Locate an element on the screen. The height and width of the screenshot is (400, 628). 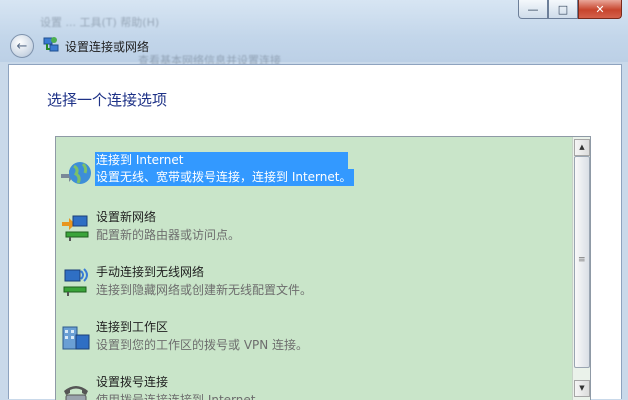
background-window-menu: 设置 ... 工具(T) 帮助(H) is located at coordinates (100, 22).